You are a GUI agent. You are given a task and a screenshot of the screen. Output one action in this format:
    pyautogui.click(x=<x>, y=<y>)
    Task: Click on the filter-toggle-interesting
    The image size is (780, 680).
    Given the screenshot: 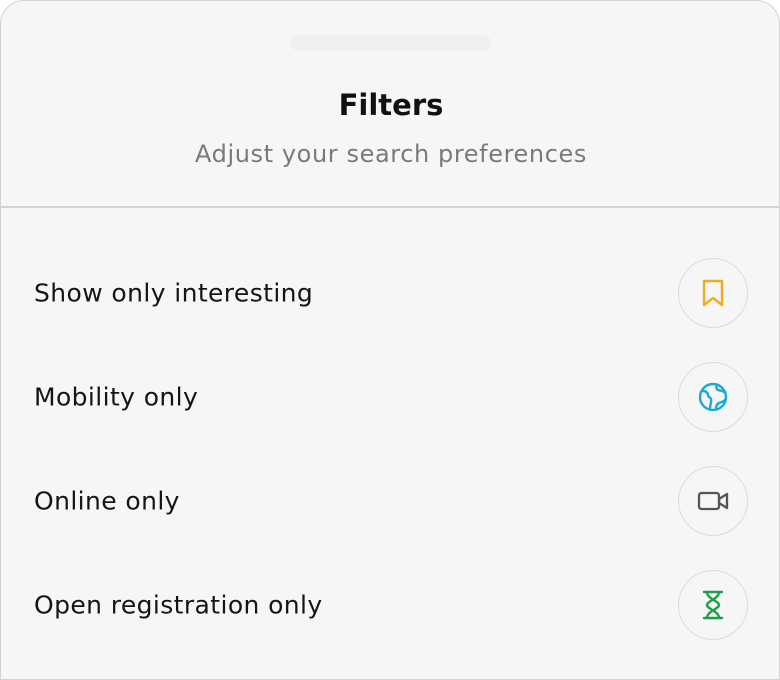 What is the action you would take?
    pyautogui.click(x=713, y=293)
    